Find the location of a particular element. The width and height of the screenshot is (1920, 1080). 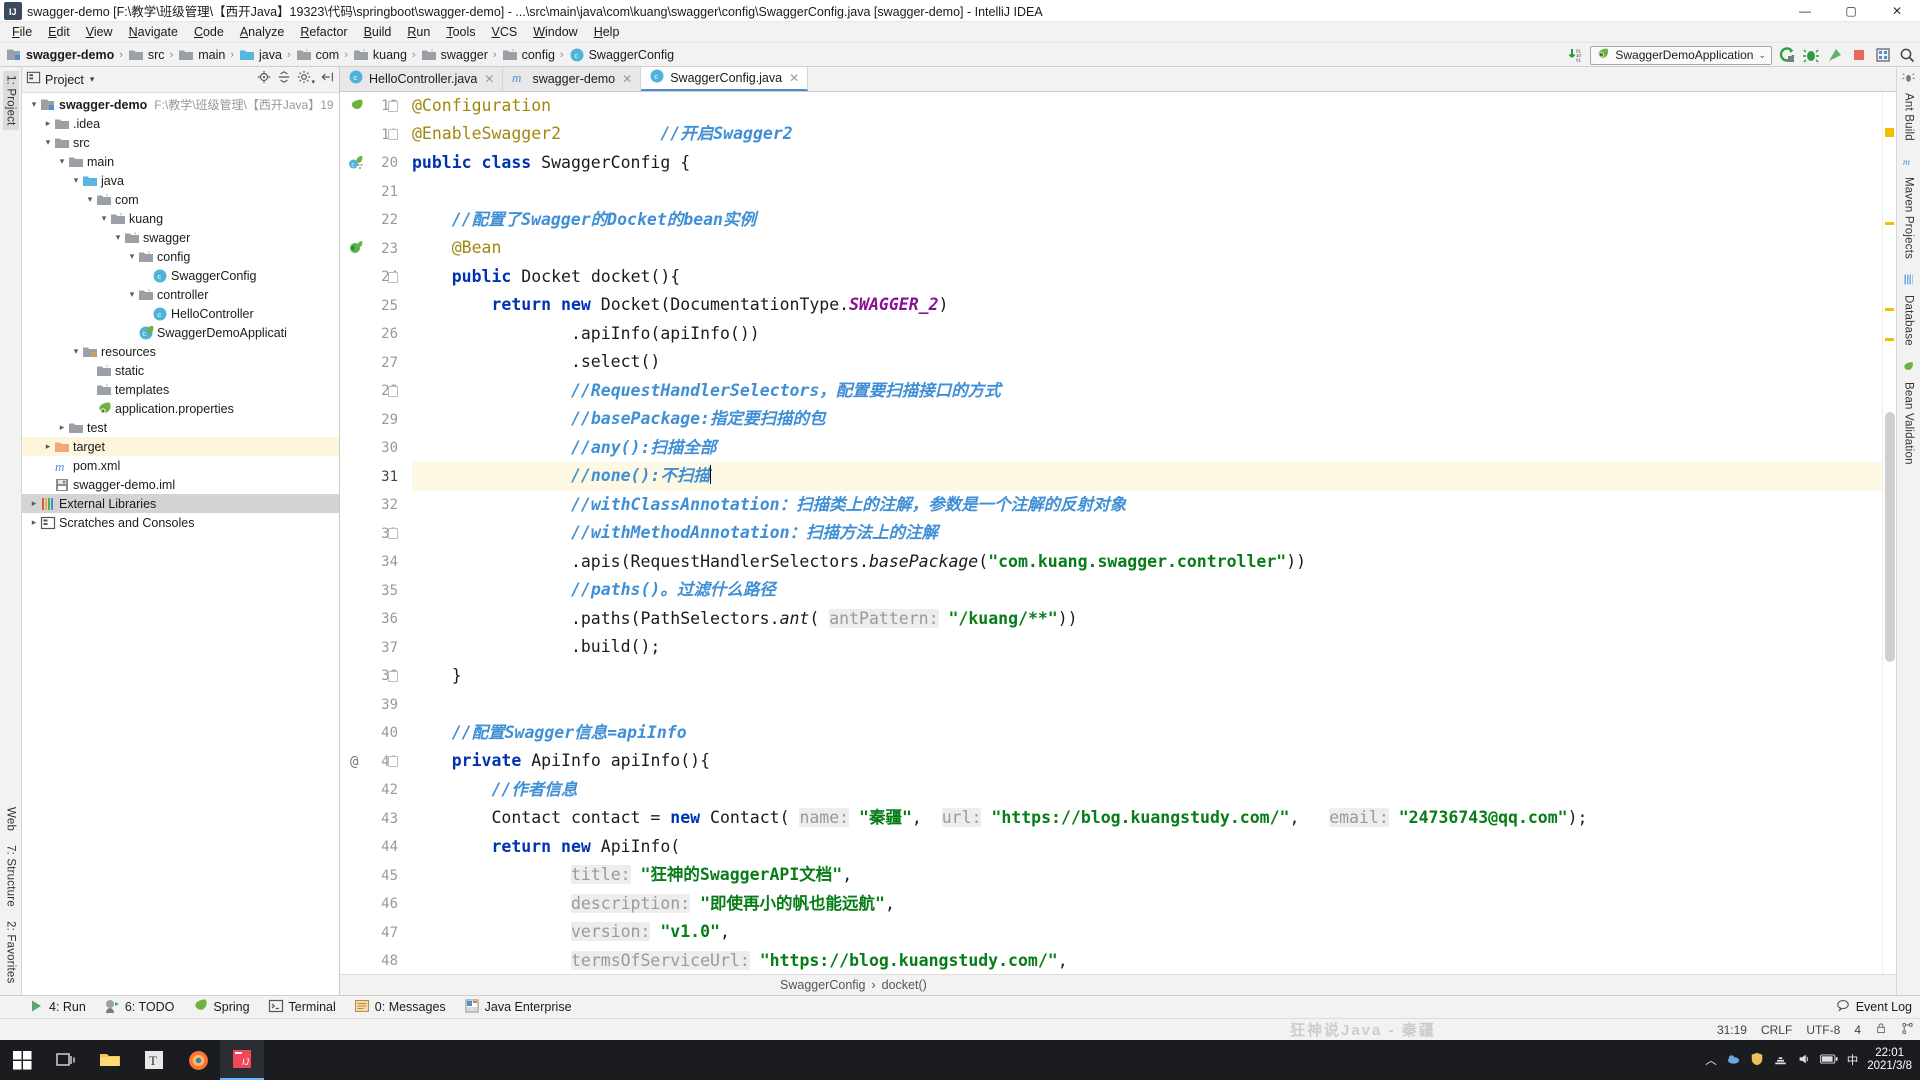

navbar-crumb-swagger-demo: swagger-demo is located at coordinates (60, 55).